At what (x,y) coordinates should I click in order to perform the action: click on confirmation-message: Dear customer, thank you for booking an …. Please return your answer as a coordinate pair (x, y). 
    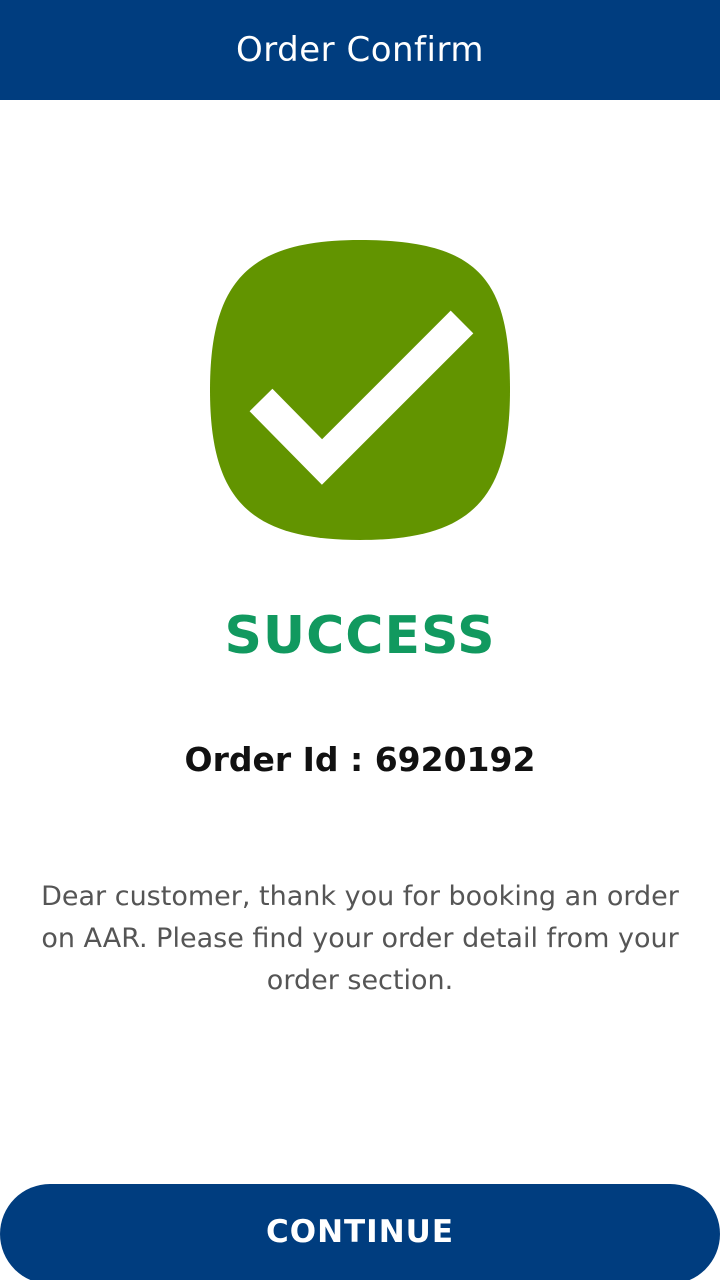
    Looking at the image, I should click on (360, 938).